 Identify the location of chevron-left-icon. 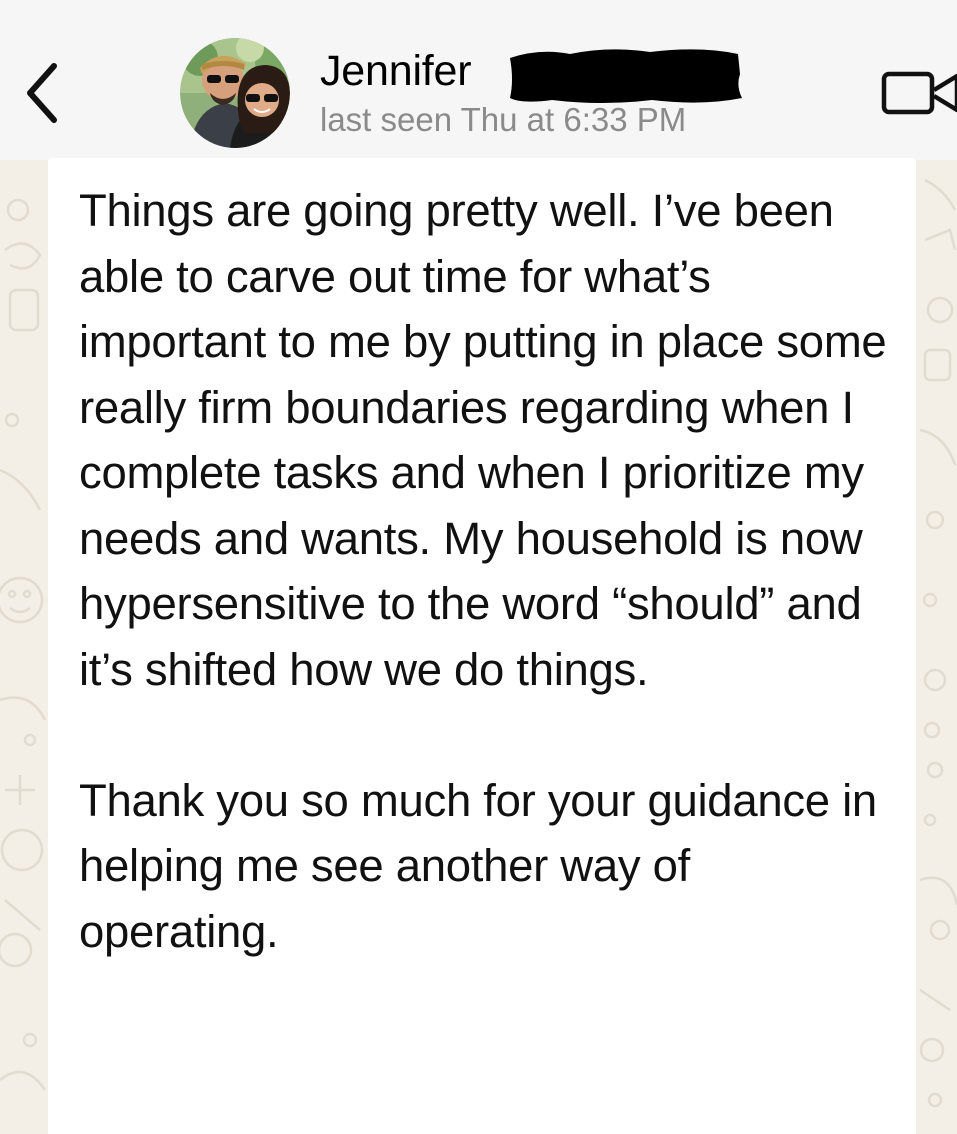
(42, 93).